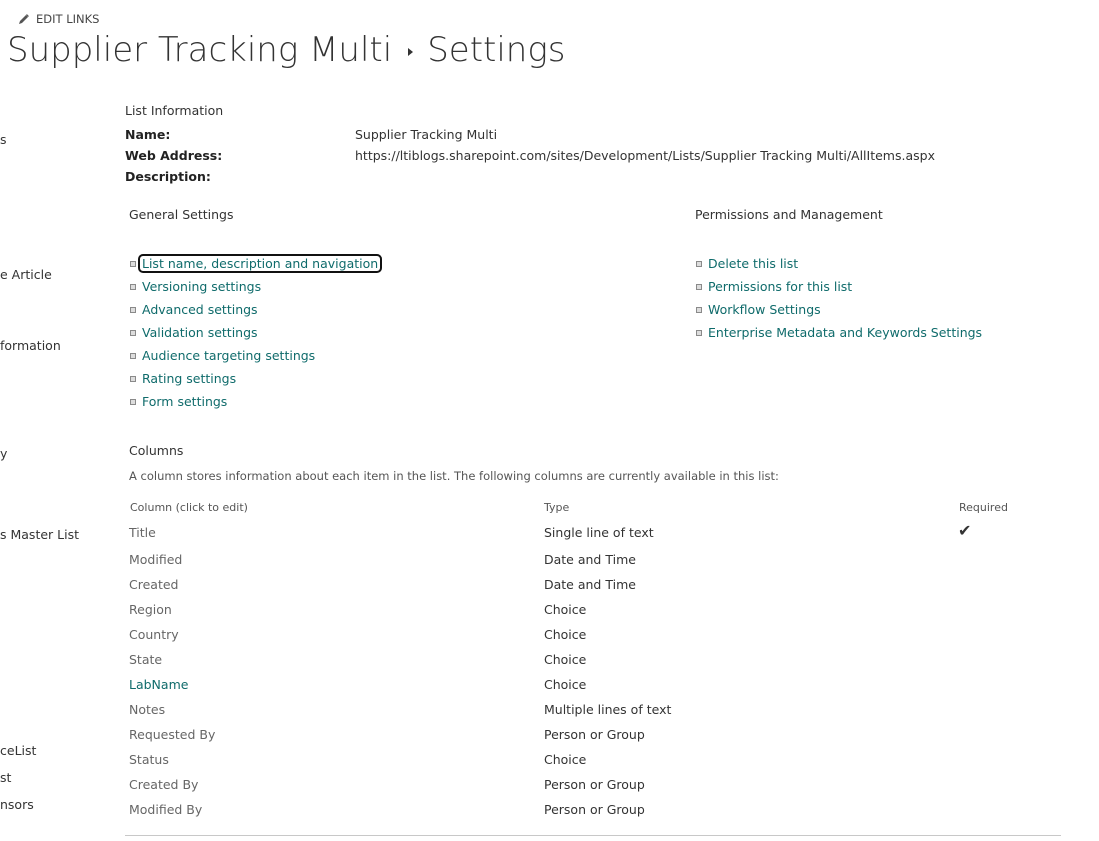 The height and width of the screenshot is (841, 1099). What do you see at coordinates (426, 134) in the screenshot?
I see `name-value: Supplier Tracking Multi` at bounding box center [426, 134].